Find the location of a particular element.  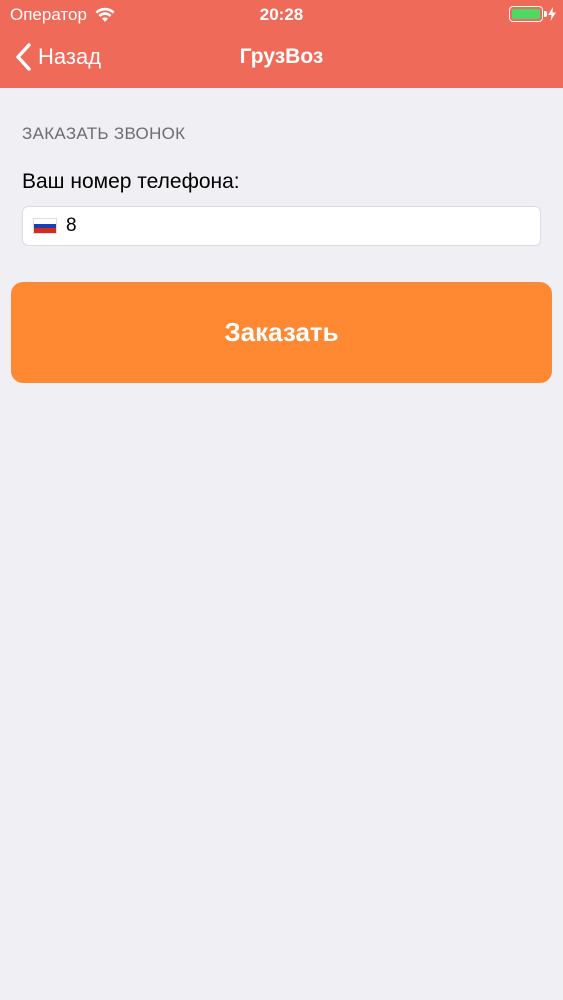

battery-indicator is located at coordinates (533, 14).